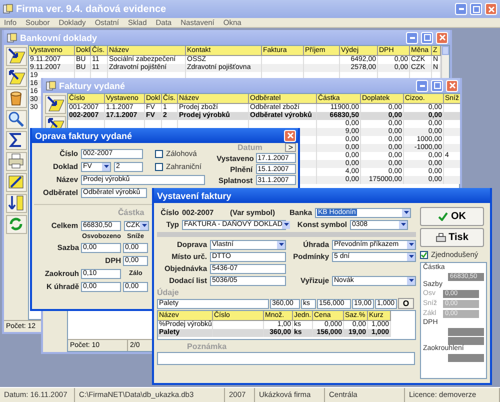 This screenshot has width=500, height=402. What do you see at coordinates (84, 135) in the screenshot?
I see `window-title: Oprava faktury vydané` at bounding box center [84, 135].